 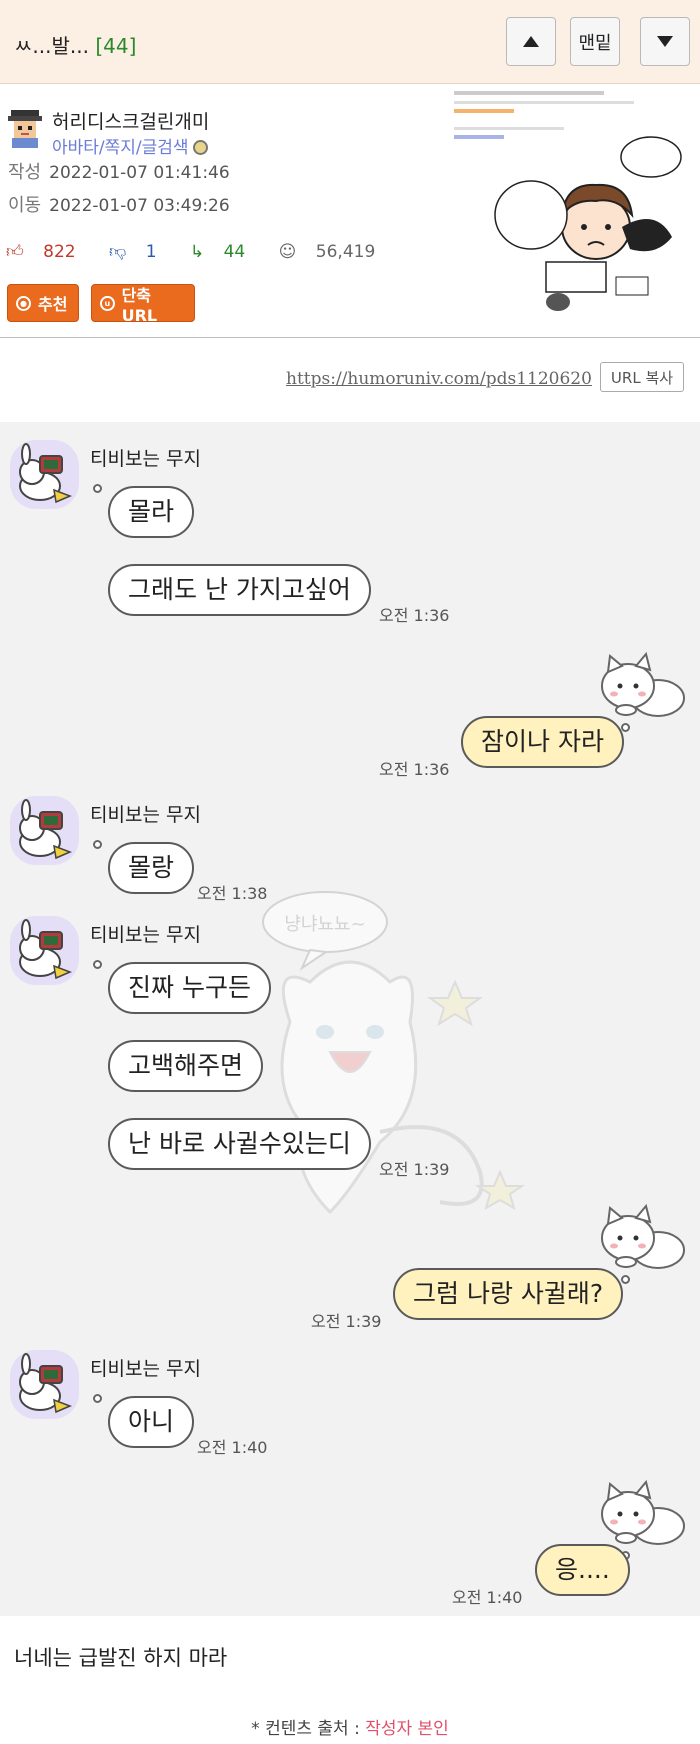 What do you see at coordinates (308, 1729) in the screenshot?
I see `source-label: * 컨텐츠 출처 :` at bounding box center [308, 1729].